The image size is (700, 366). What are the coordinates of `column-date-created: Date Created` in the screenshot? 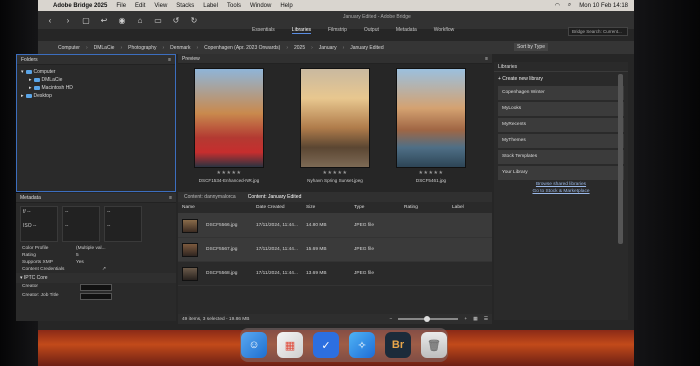 It's located at (281, 208).